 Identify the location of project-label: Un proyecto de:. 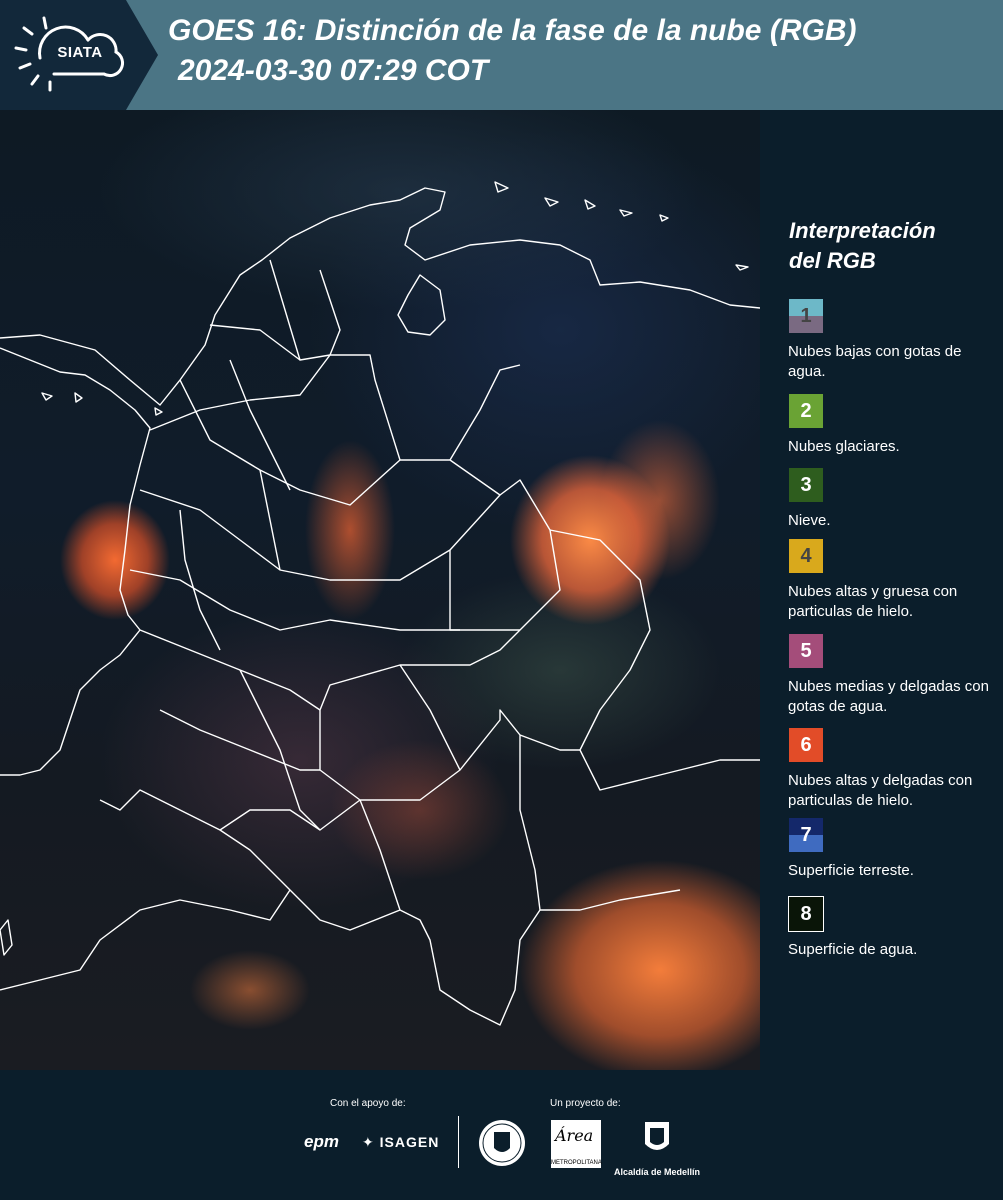
(585, 1103).